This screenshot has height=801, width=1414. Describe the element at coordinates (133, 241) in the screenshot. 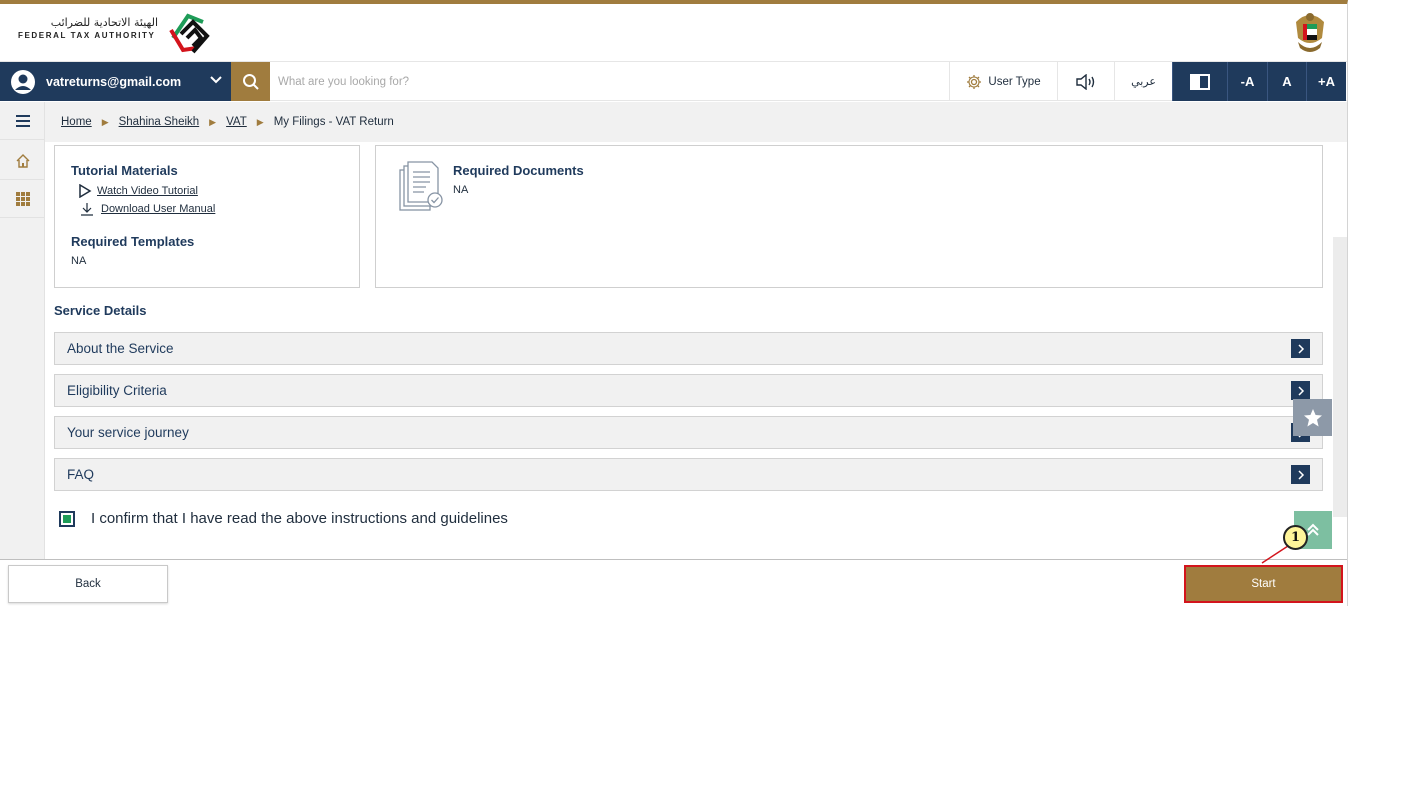

I see `required-templates-heading: Required Templates` at that location.